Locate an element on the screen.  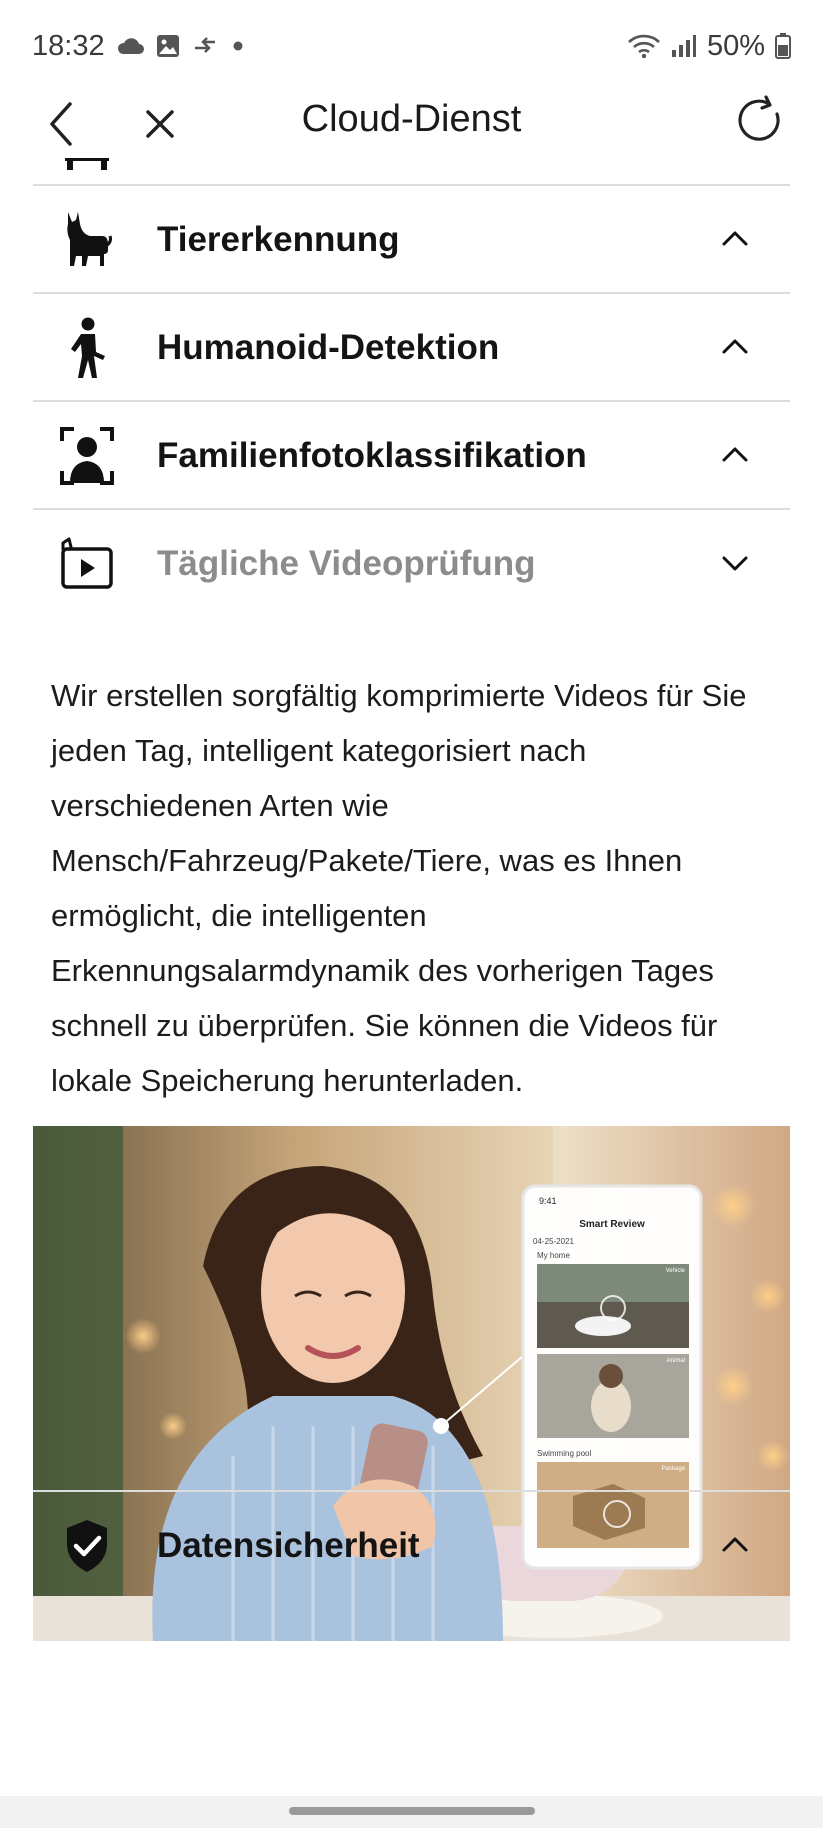
section-label: Humanoid-Detektion is located at coordinates (328, 347).